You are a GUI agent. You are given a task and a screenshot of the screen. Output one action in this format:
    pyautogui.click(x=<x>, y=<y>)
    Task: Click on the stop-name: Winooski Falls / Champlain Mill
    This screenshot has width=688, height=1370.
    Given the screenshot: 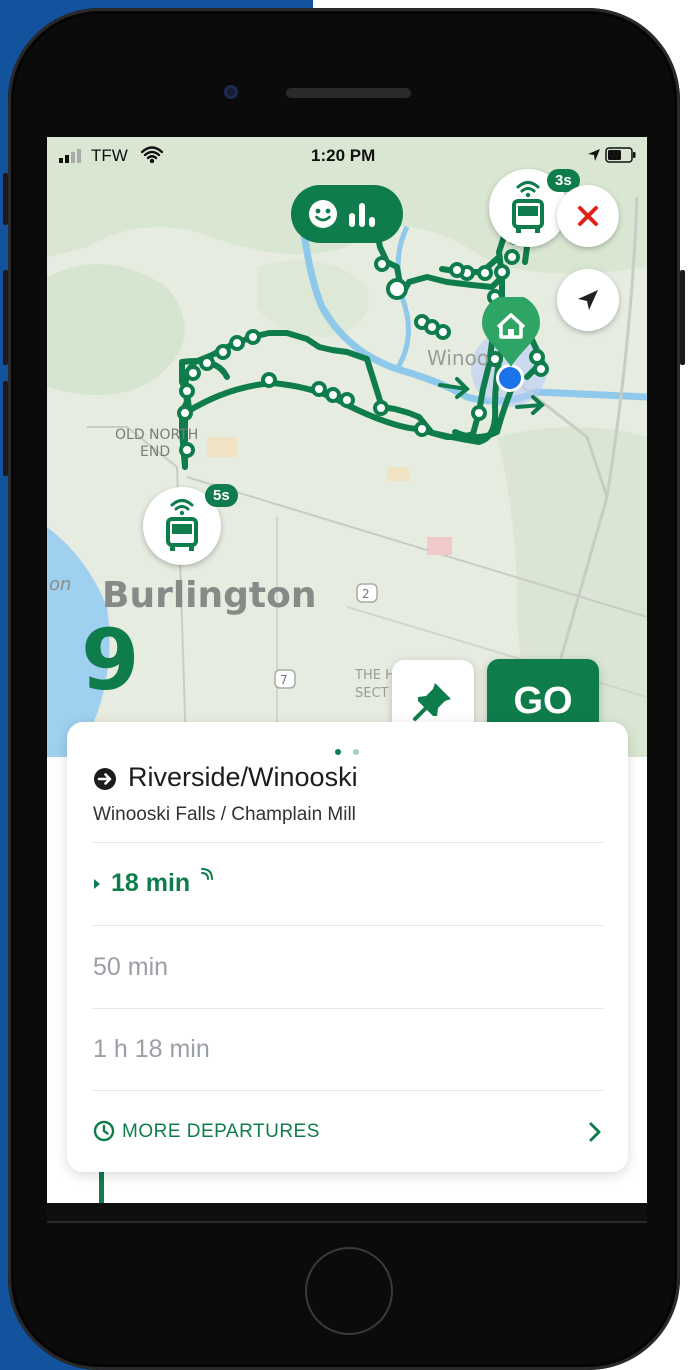 What is the action you would take?
    pyautogui.click(x=224, y=814)
    